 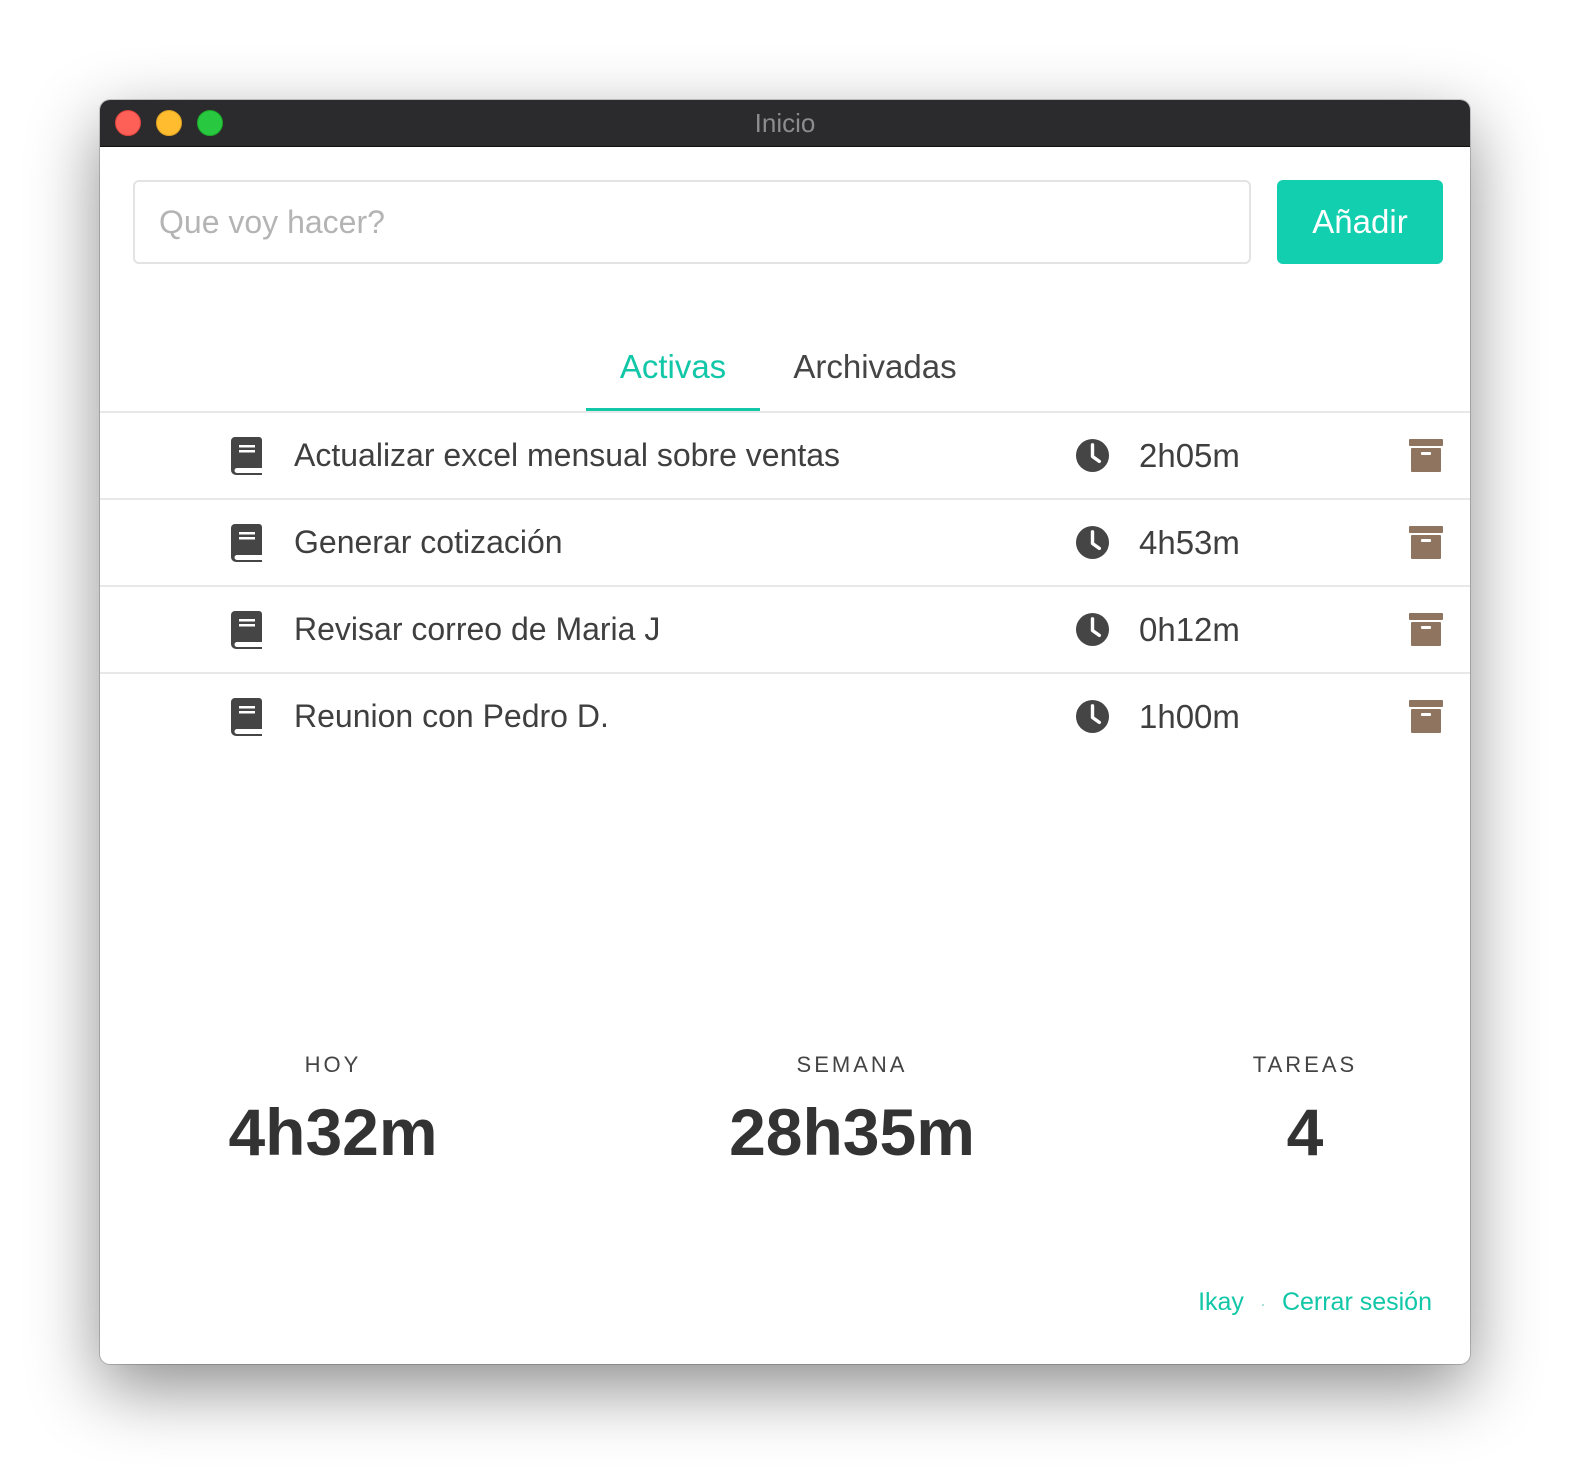 What do you see at coordinates (1357, 1302) in the screenshot?
I see `logout-link: Cerrar sesión` at bounding box center [1357, 1302].